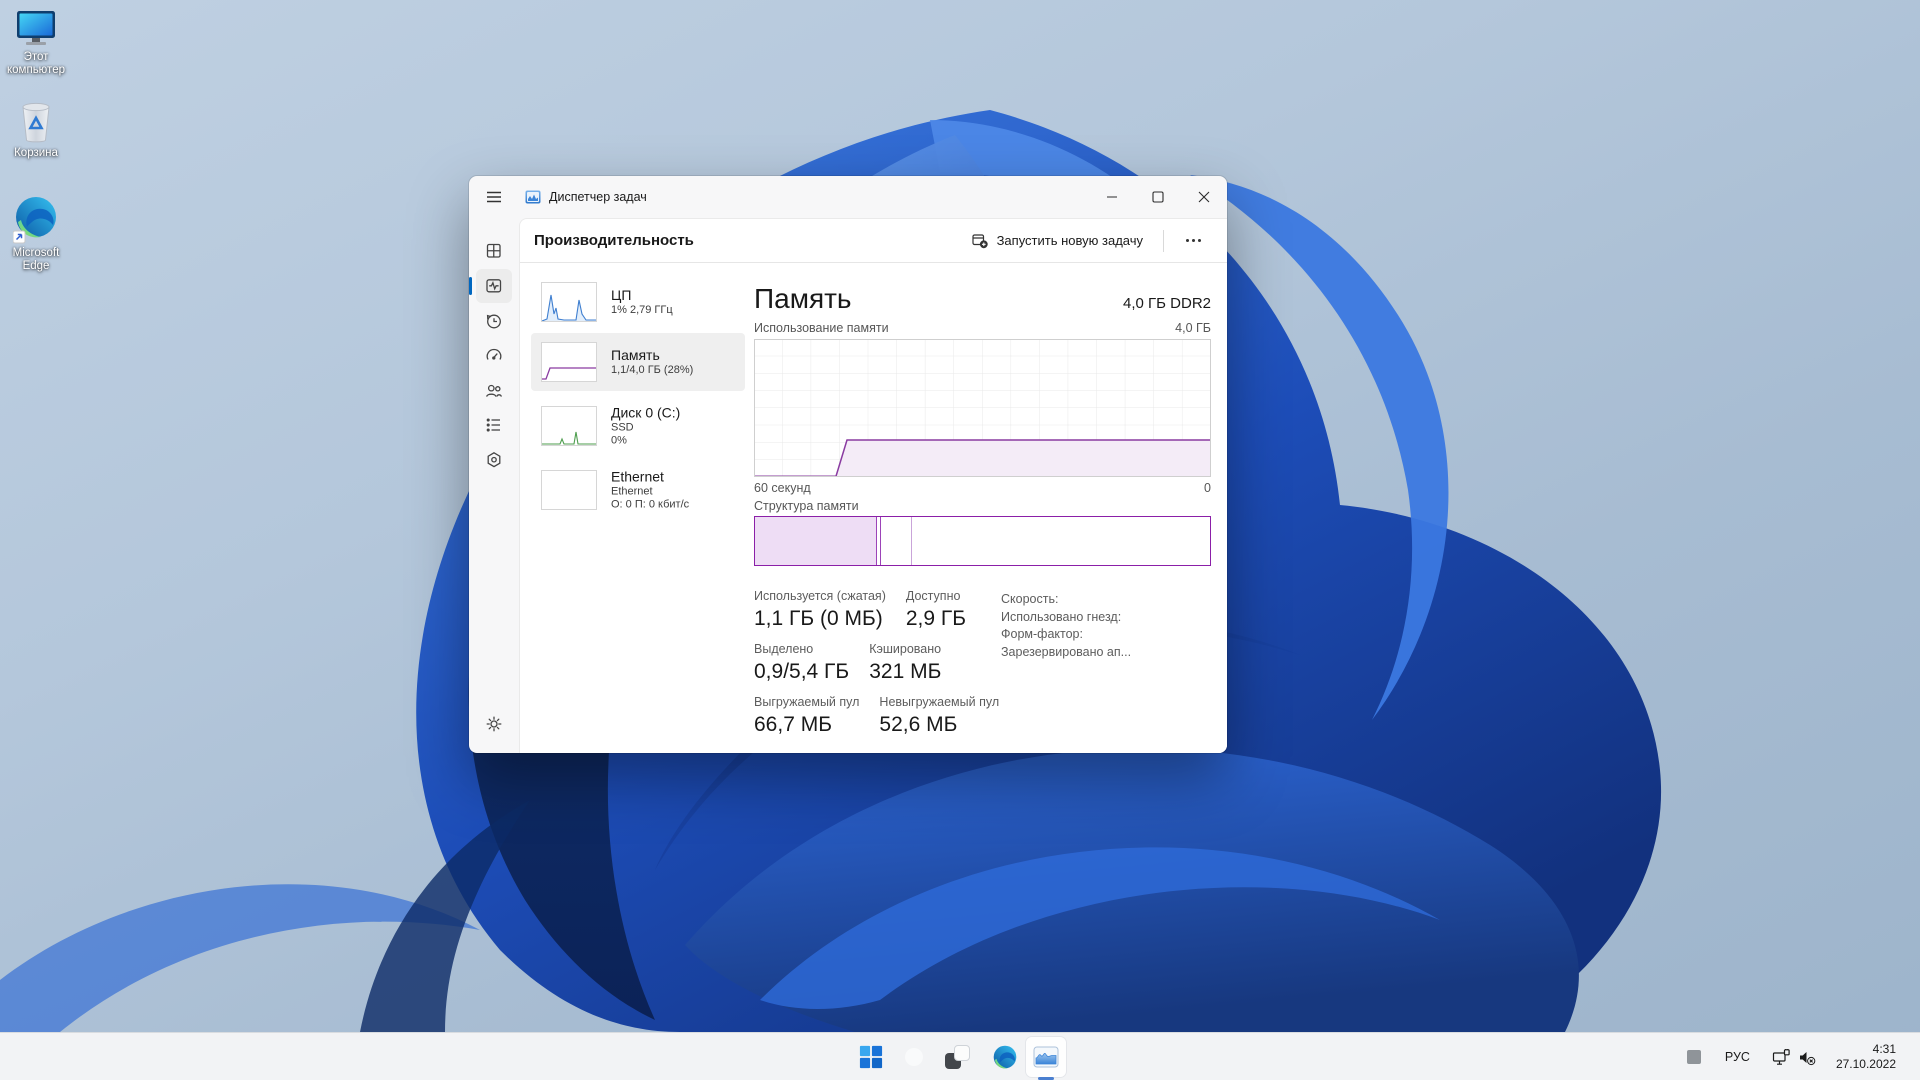 The height and width of the screenshot is (1080, 1920). Describe the element at coordinates (1187, 240) in the screenshot. I see `more-options-icon` at that location.